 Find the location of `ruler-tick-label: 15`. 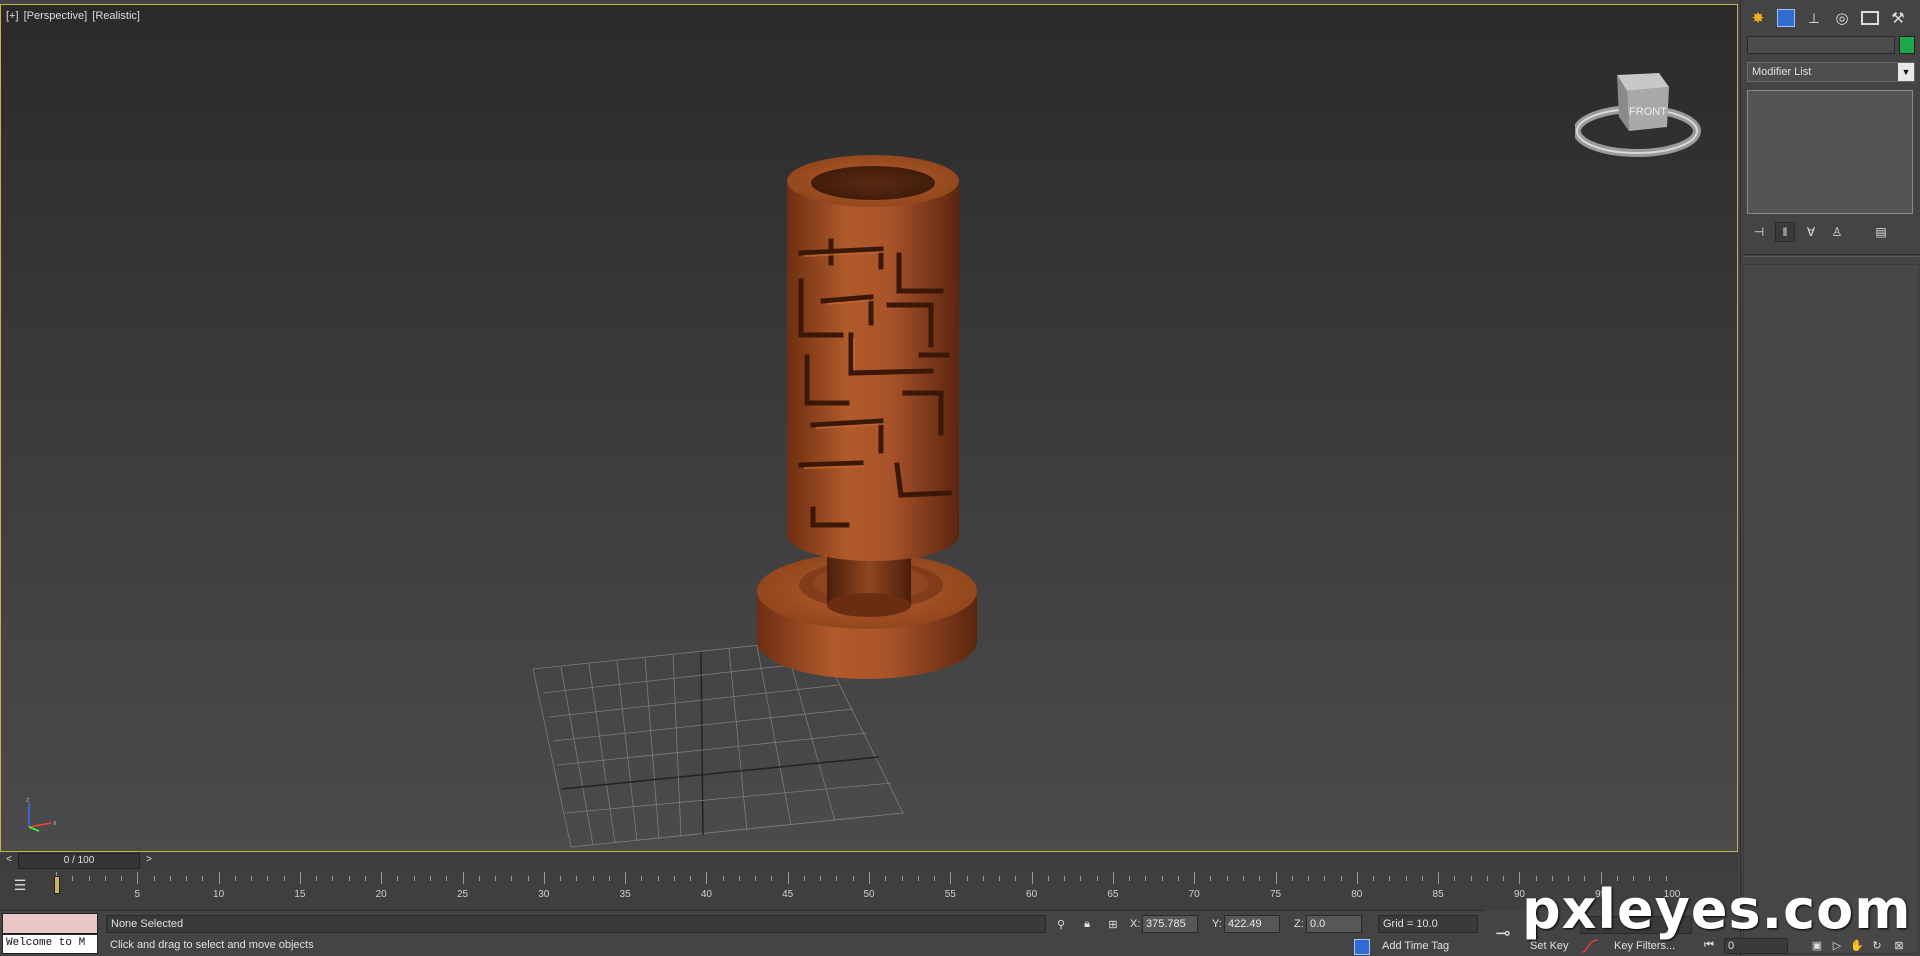

ruler-tick-label: 15 is located at coordinates (300, 894).